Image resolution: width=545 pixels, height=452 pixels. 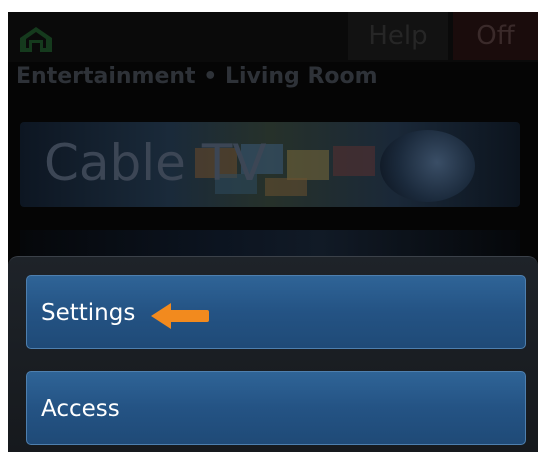 What do you see at coordinates (180, 316) in the screenshot?
I see `arrow-left-icon` at bounding box center [180, 316].